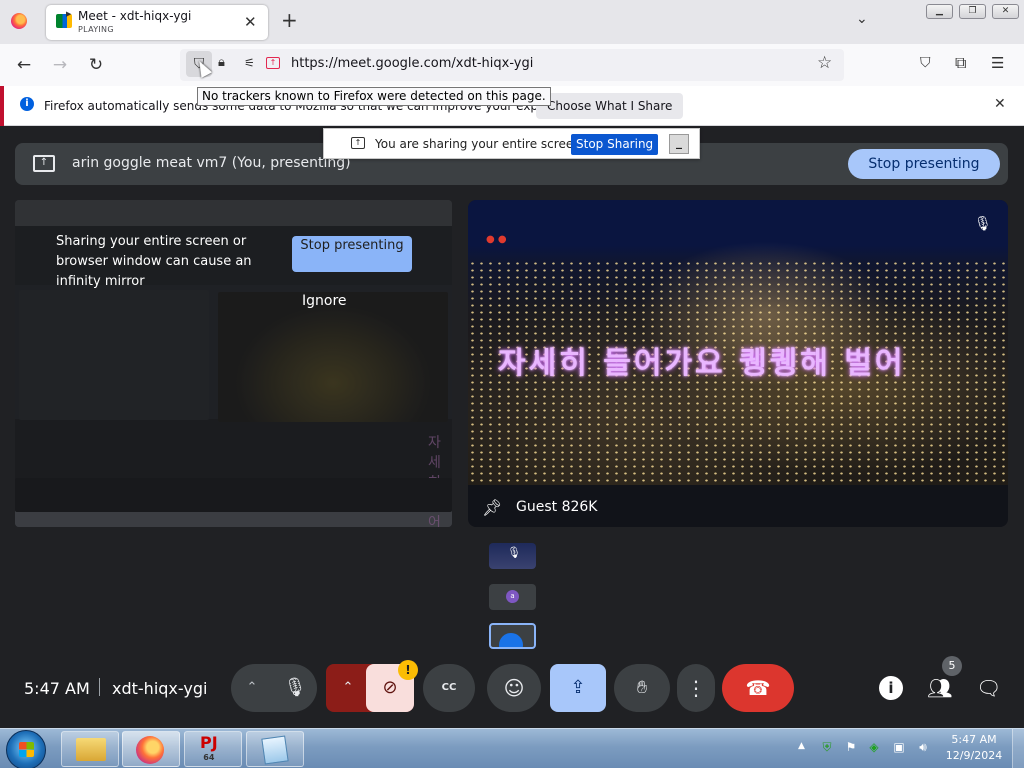  What do you see at coordinates (679, 144) in the screenshot?
I see `sharing-bar-minimize-button: _` at bounding box center [679, 144].